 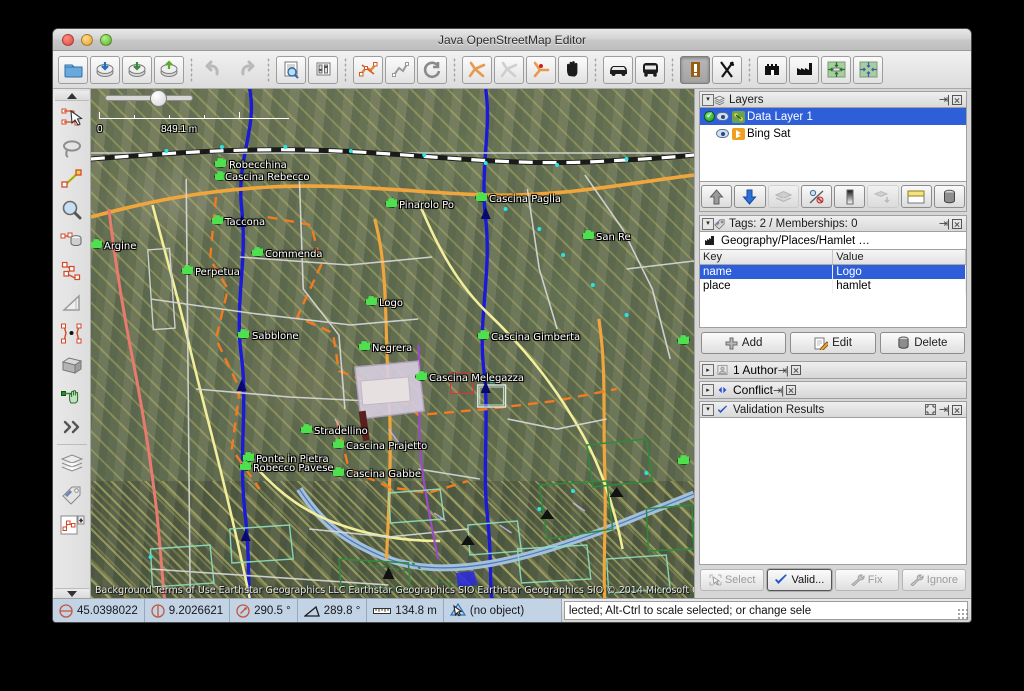 I want to click on status-longitude: 9.2026621, so click(x=187, y=610).